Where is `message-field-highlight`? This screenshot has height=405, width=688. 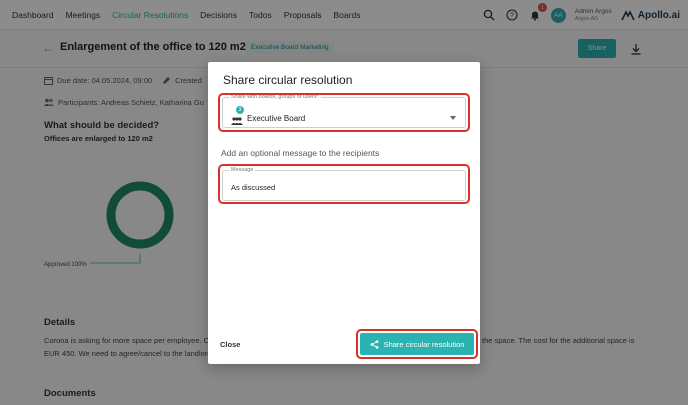 message-field-highlight is located at coordinates (344, 184).